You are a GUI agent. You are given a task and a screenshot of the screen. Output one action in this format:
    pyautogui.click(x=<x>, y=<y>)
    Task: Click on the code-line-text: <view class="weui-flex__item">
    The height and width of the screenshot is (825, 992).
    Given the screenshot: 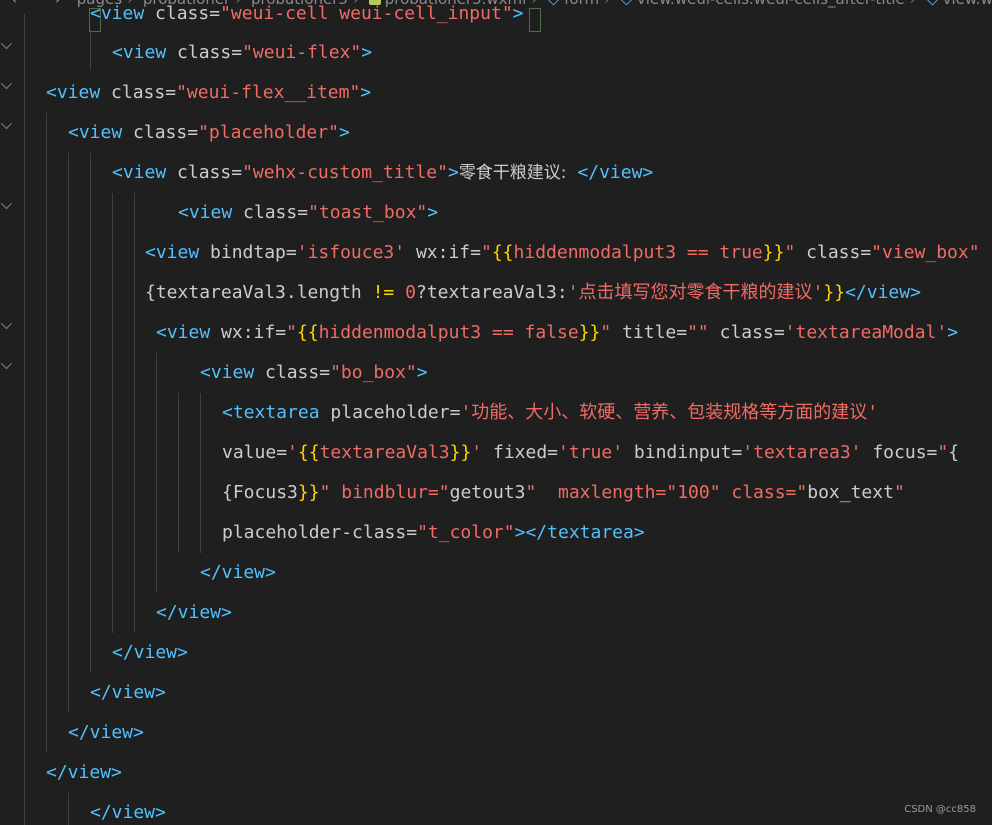 What is the action you would take?
    pyautogui.click(x=209, y=92)
    